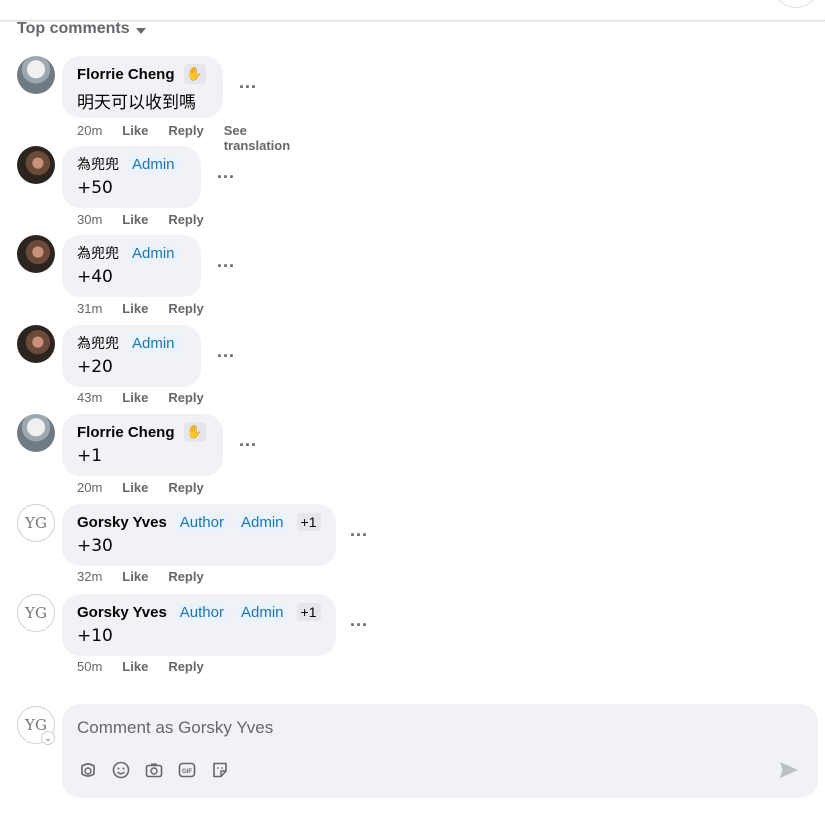  What do you see at coordinates (220, 770) in the screenshot?
I see `sticker-icon` at bounding box center [220, 770].